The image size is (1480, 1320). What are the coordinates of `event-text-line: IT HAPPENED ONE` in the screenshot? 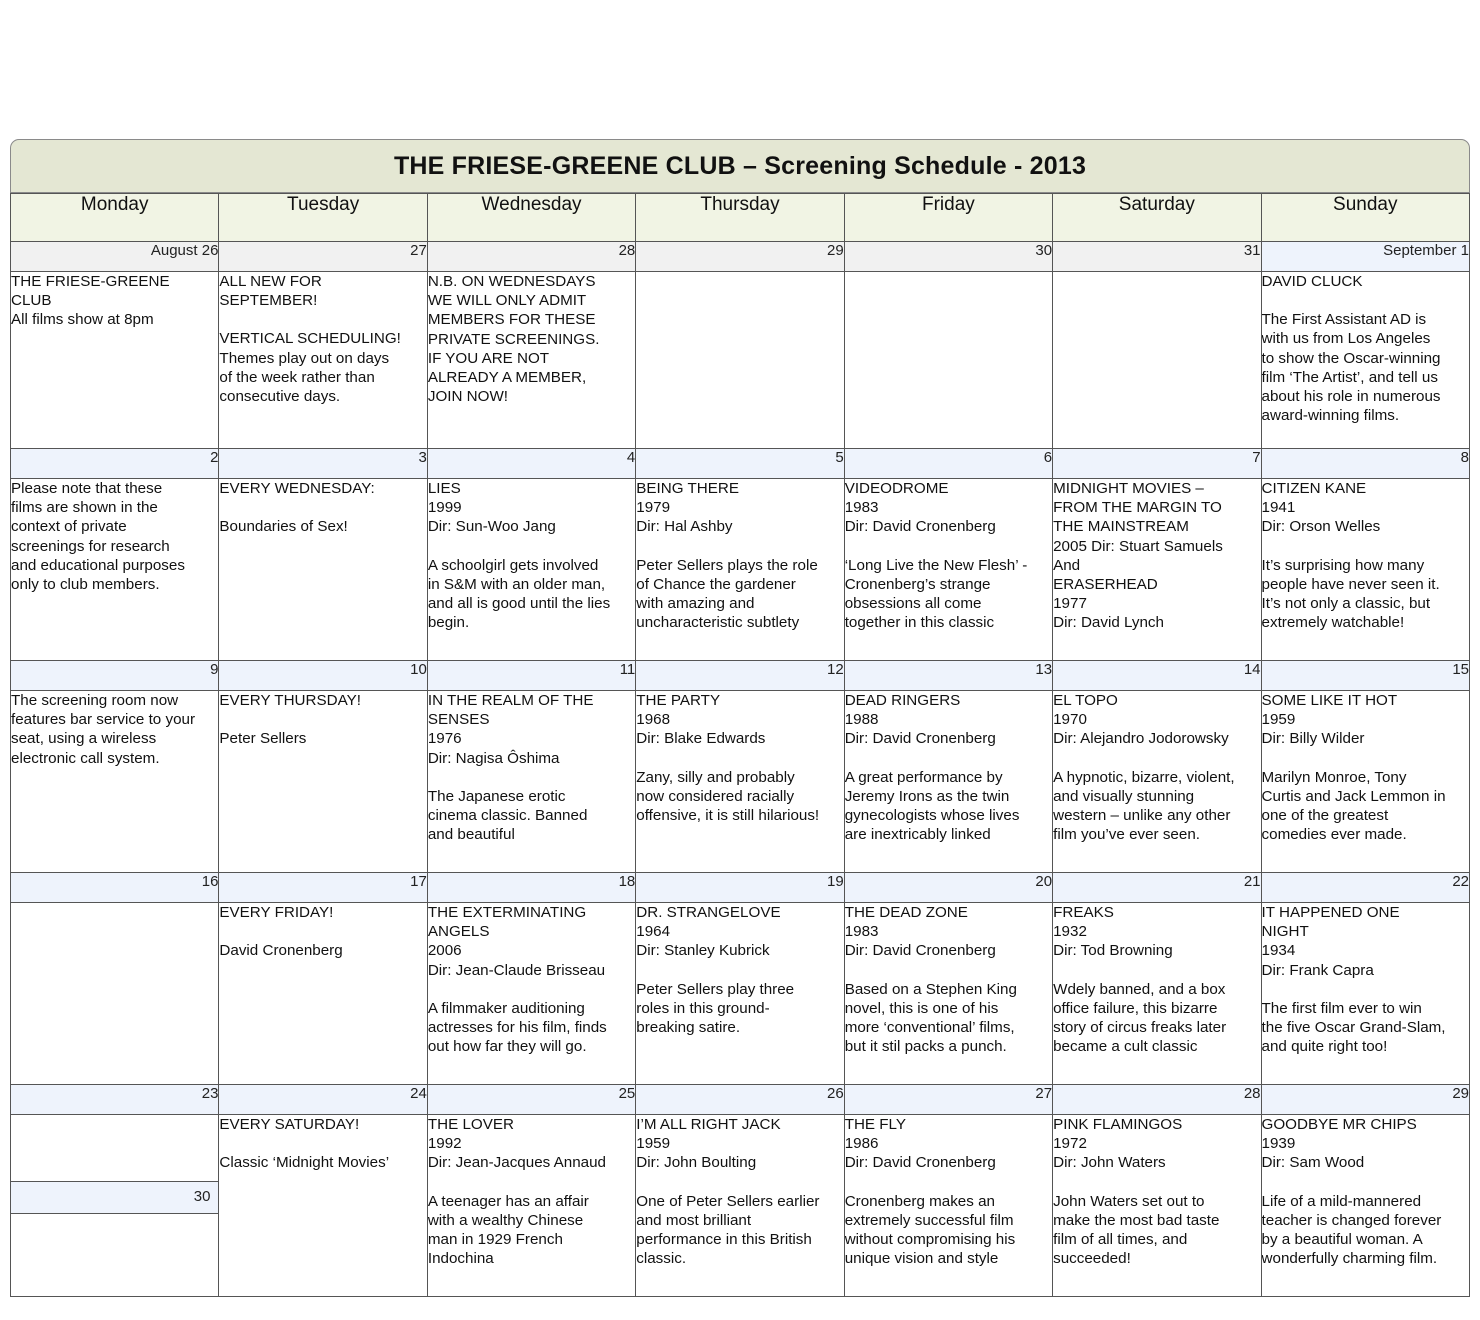 It's located at (1330, 912).